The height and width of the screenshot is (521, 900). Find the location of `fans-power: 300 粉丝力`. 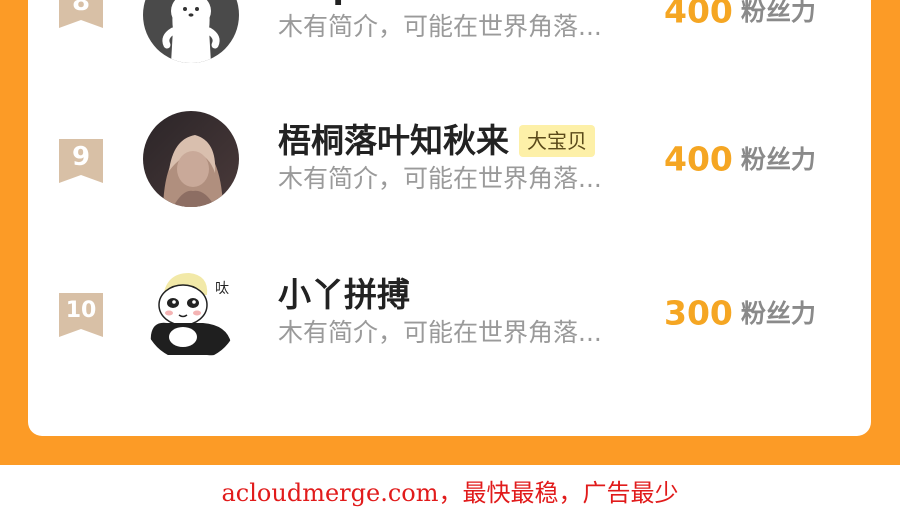

fans-power: 300 粉丝力 is located at coordinates (740, 313).